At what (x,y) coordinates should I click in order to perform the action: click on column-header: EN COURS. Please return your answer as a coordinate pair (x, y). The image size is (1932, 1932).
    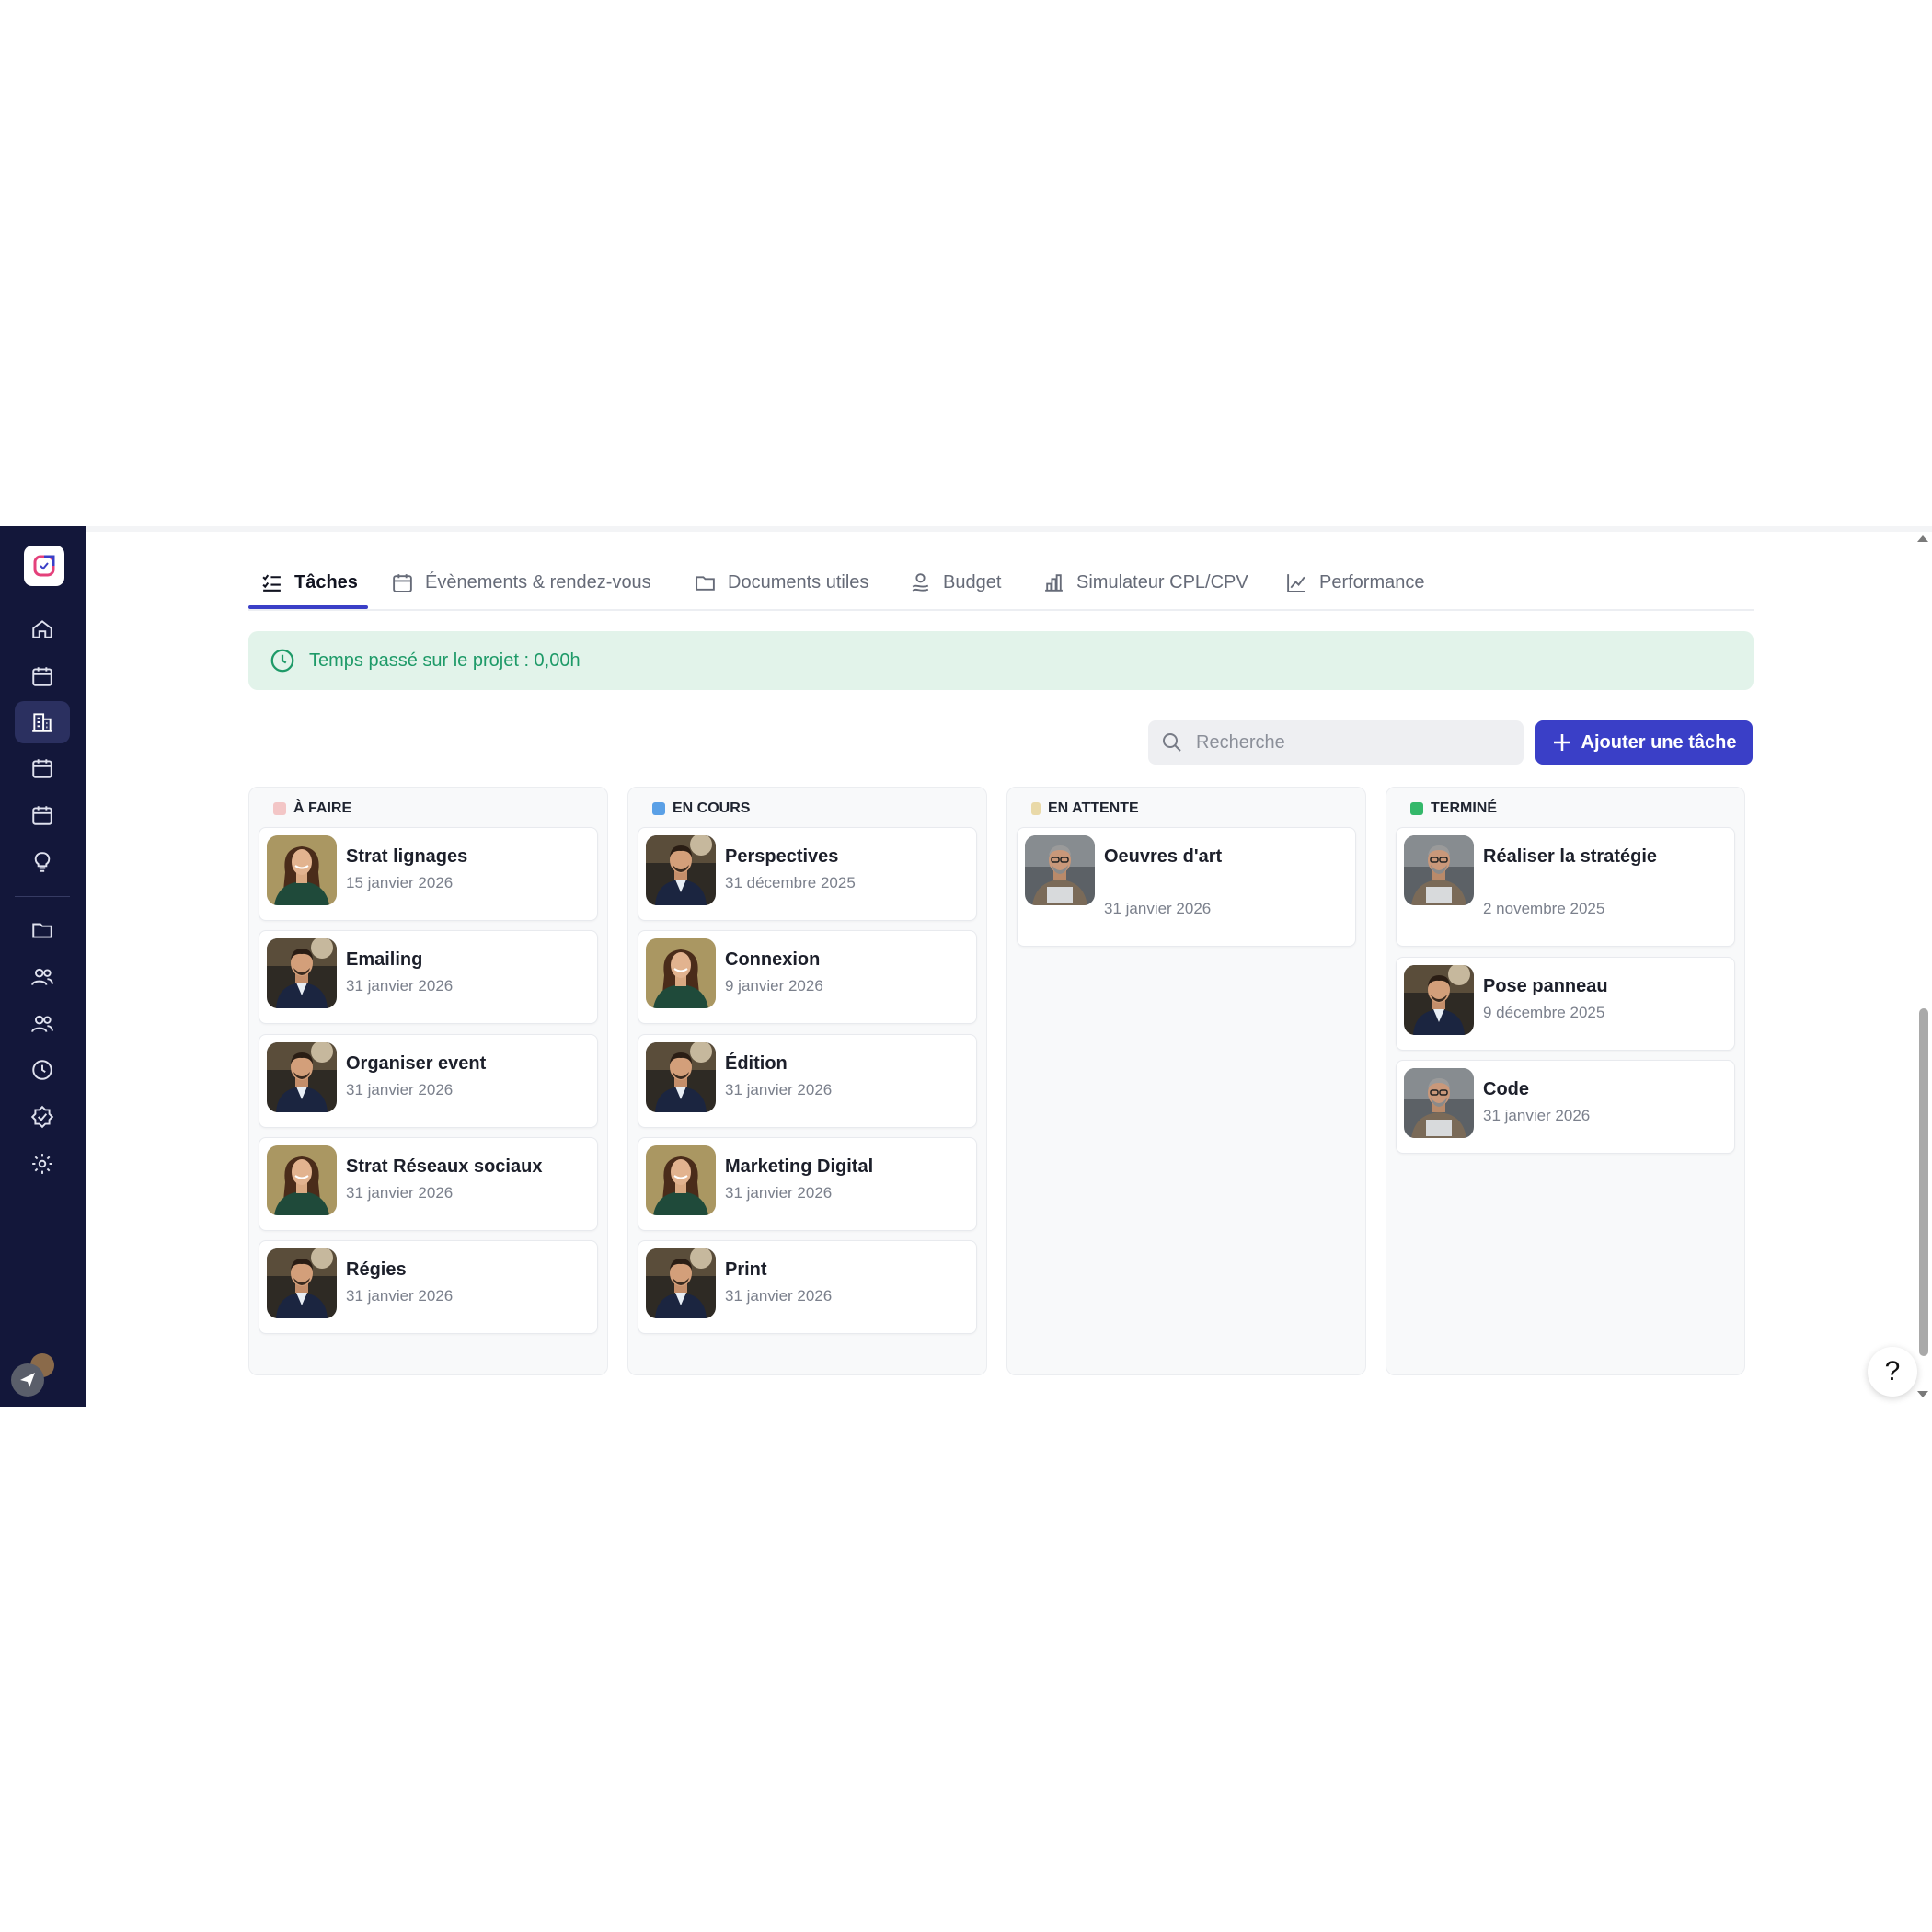
    Looking at the image, I should click on (701, 808).